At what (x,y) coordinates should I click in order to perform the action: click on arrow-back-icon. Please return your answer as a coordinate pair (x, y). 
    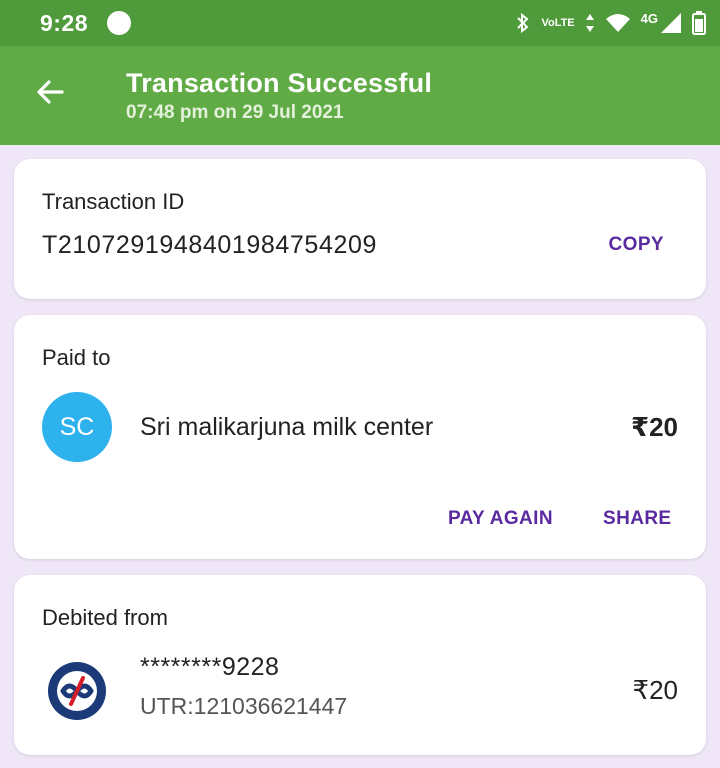
    Looking at the image, I should click on (50, 94).